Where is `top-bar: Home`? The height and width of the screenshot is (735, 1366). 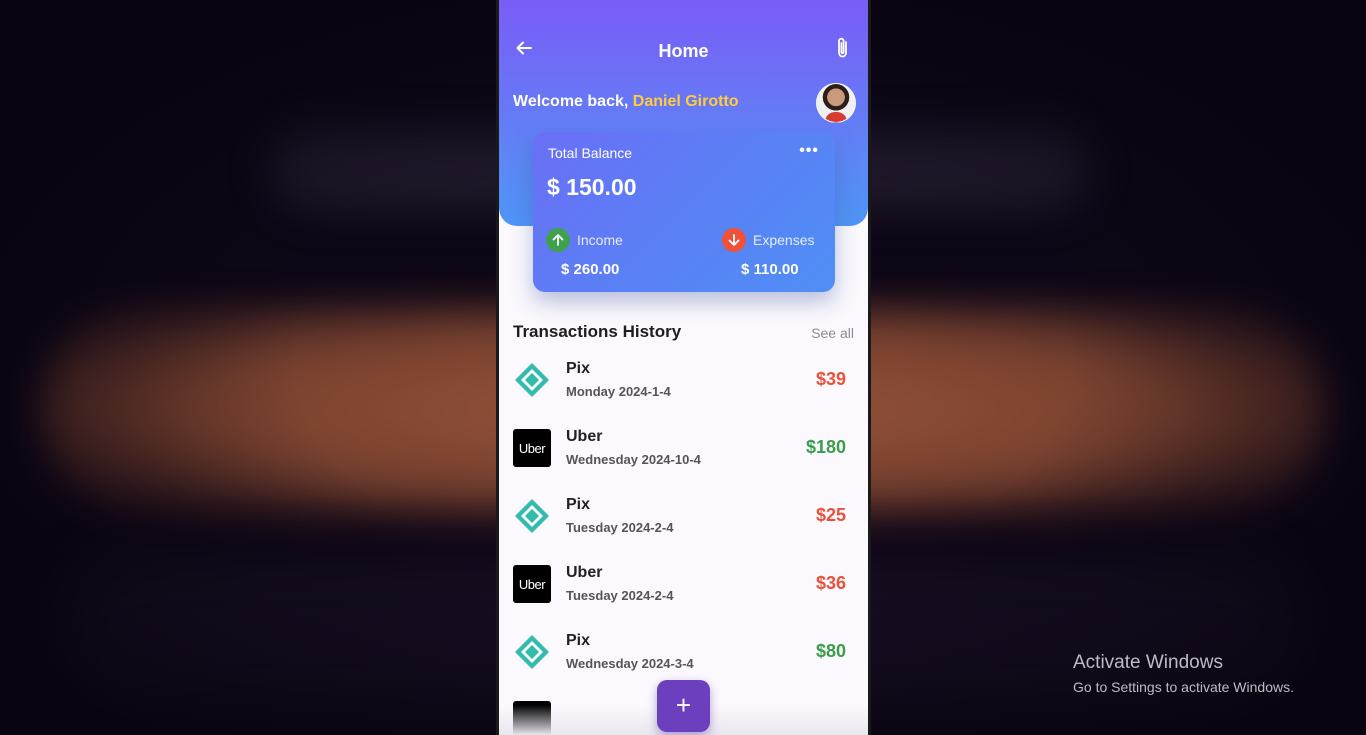
top-bar: Home is located at coordinates (683, 50).